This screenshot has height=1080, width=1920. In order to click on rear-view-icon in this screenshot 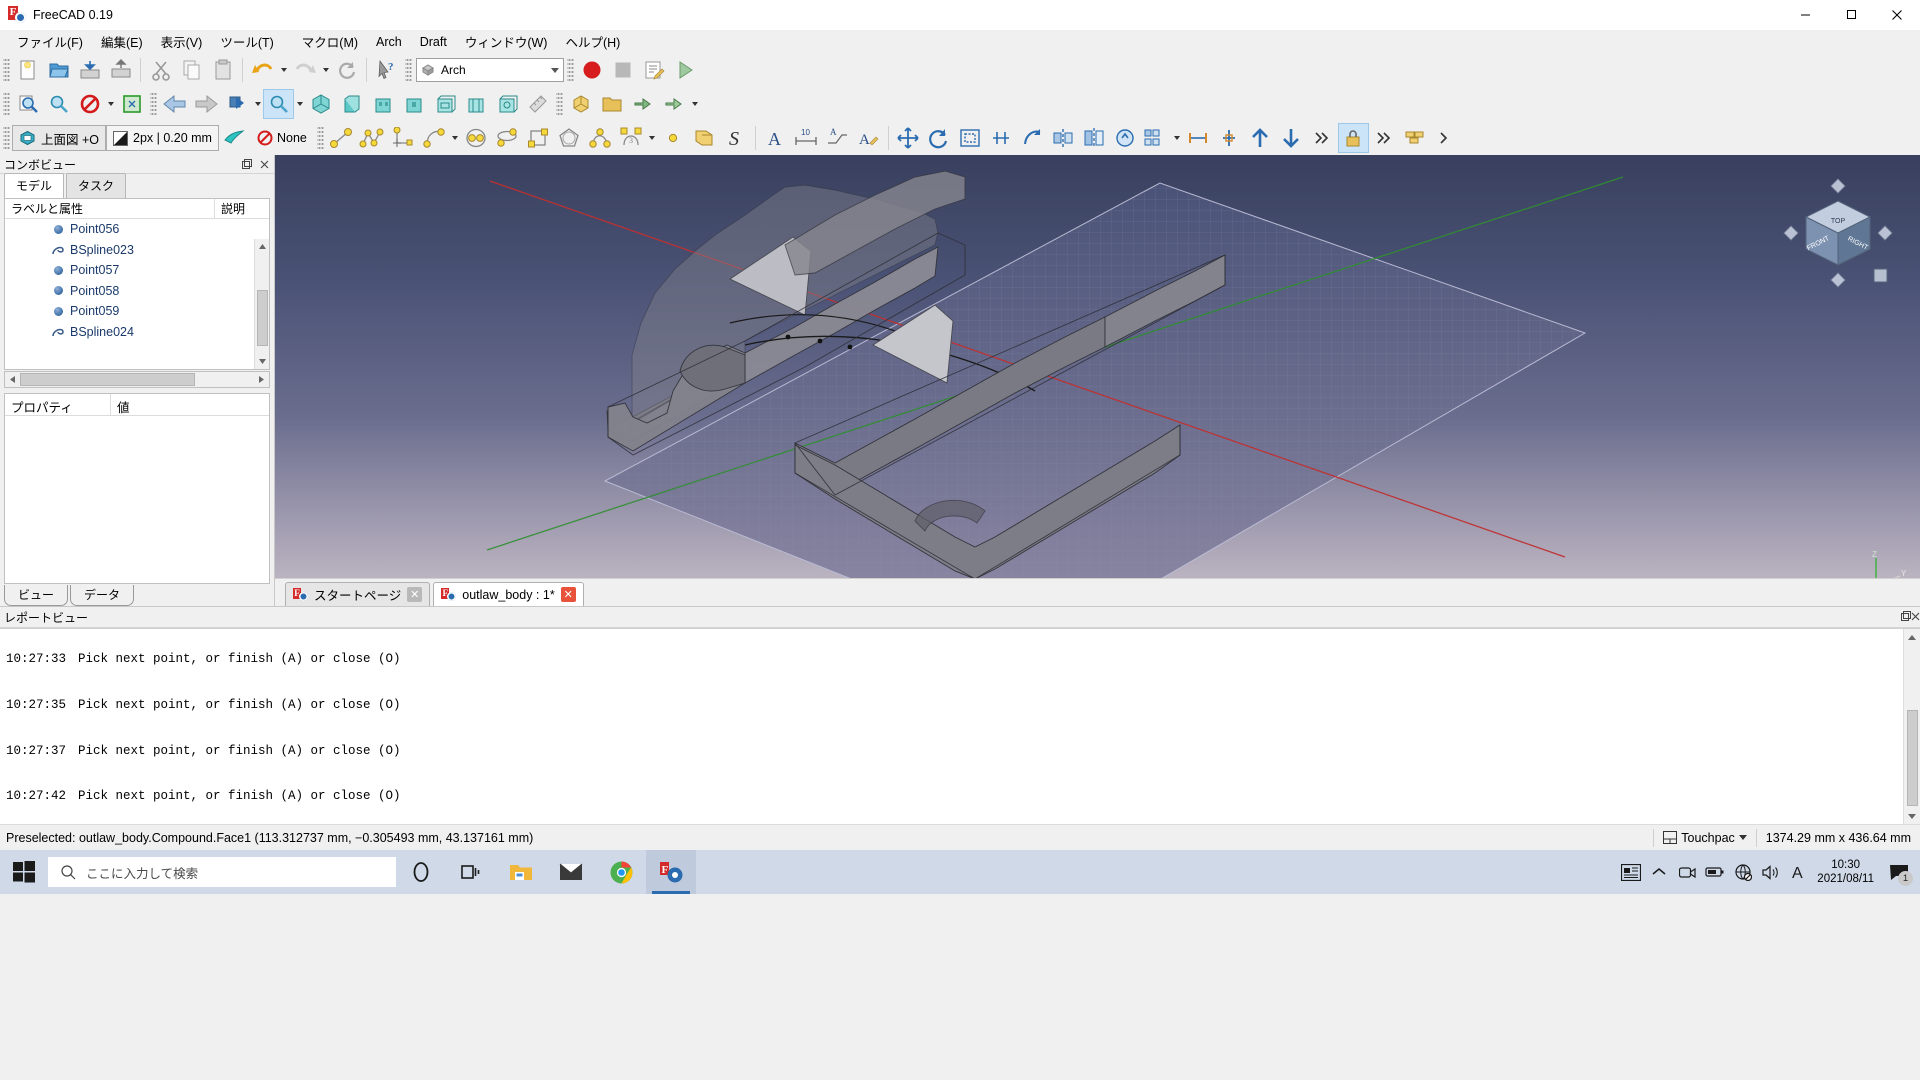, I will do `click(444, 104)`.